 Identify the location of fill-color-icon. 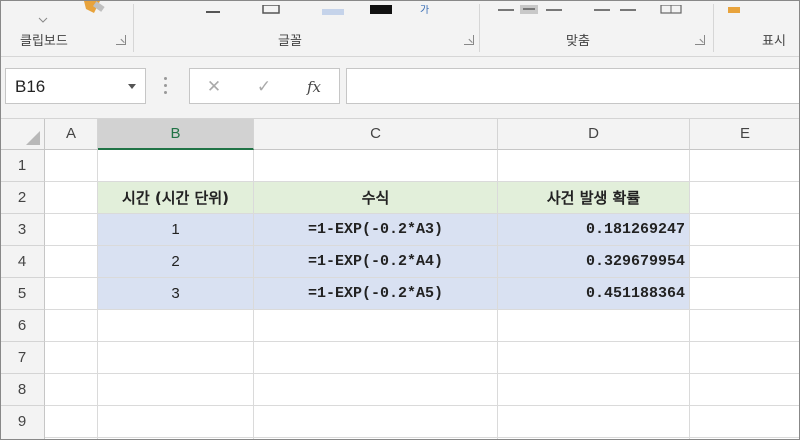
(334, 7).